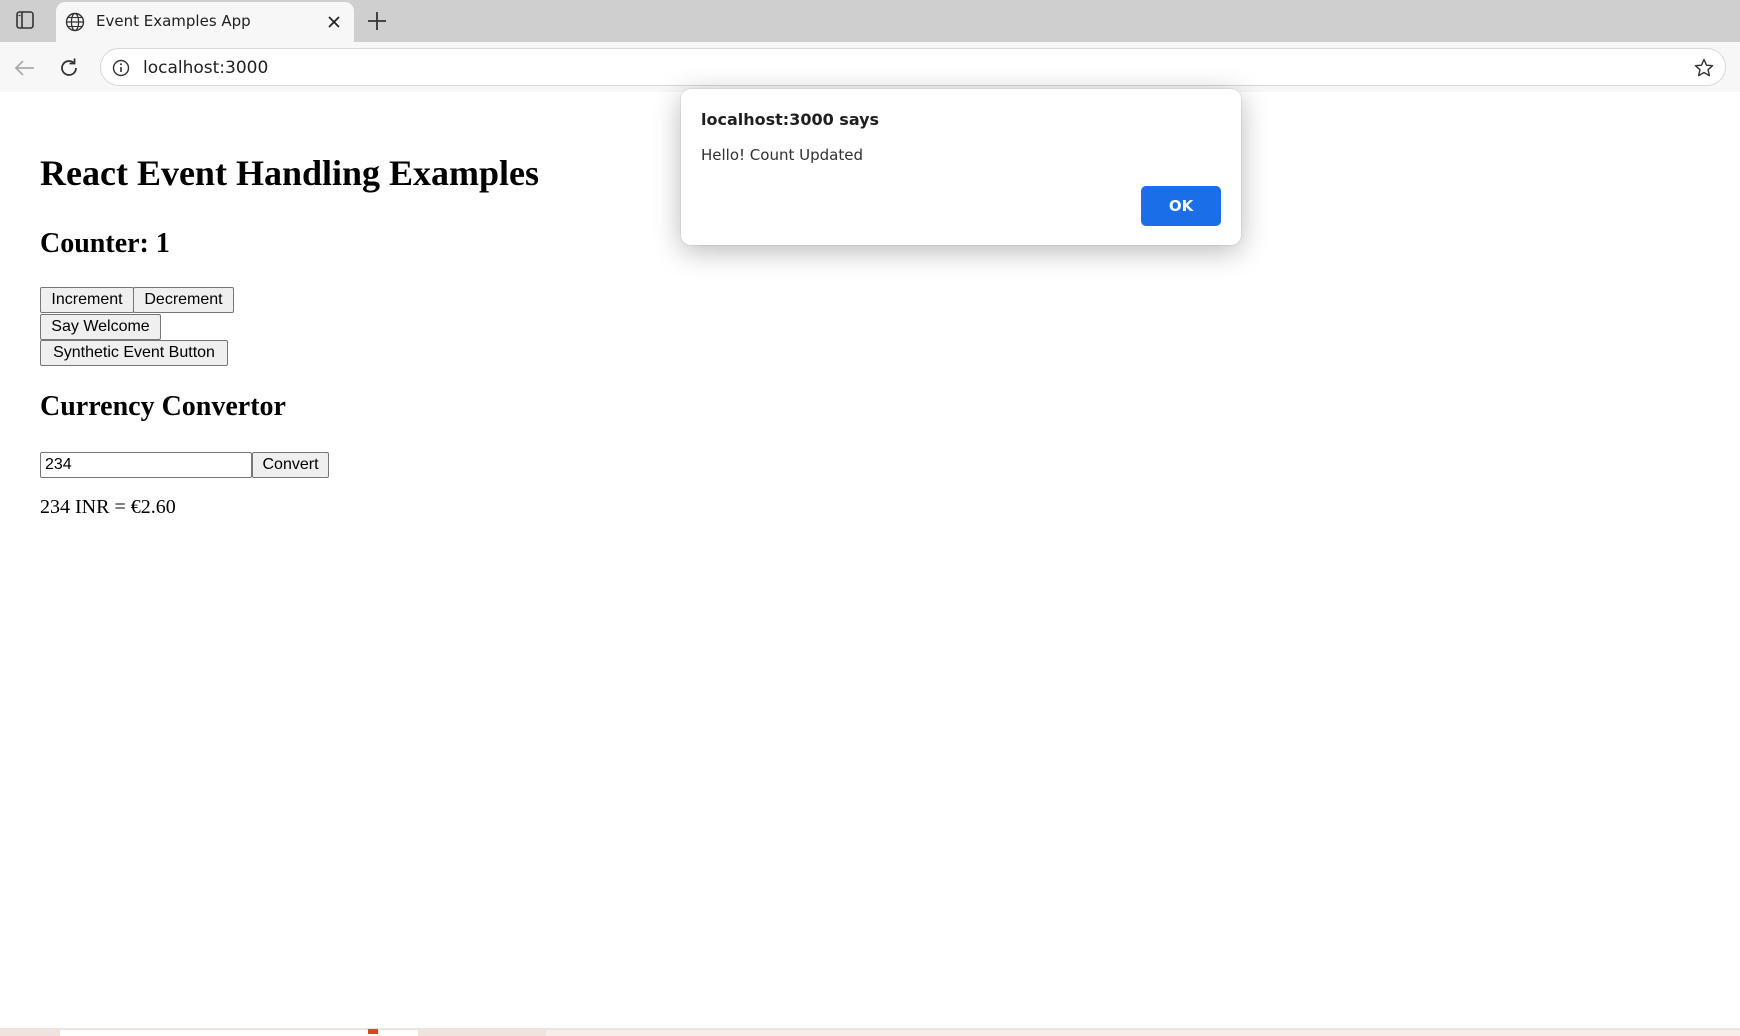 The height and width of the screenshot is (1036, 1740). What do you see at coordinates (913, 67) in the screenshot?
I see `address-bar: localhost:3000` at bounding box center [913, 67].